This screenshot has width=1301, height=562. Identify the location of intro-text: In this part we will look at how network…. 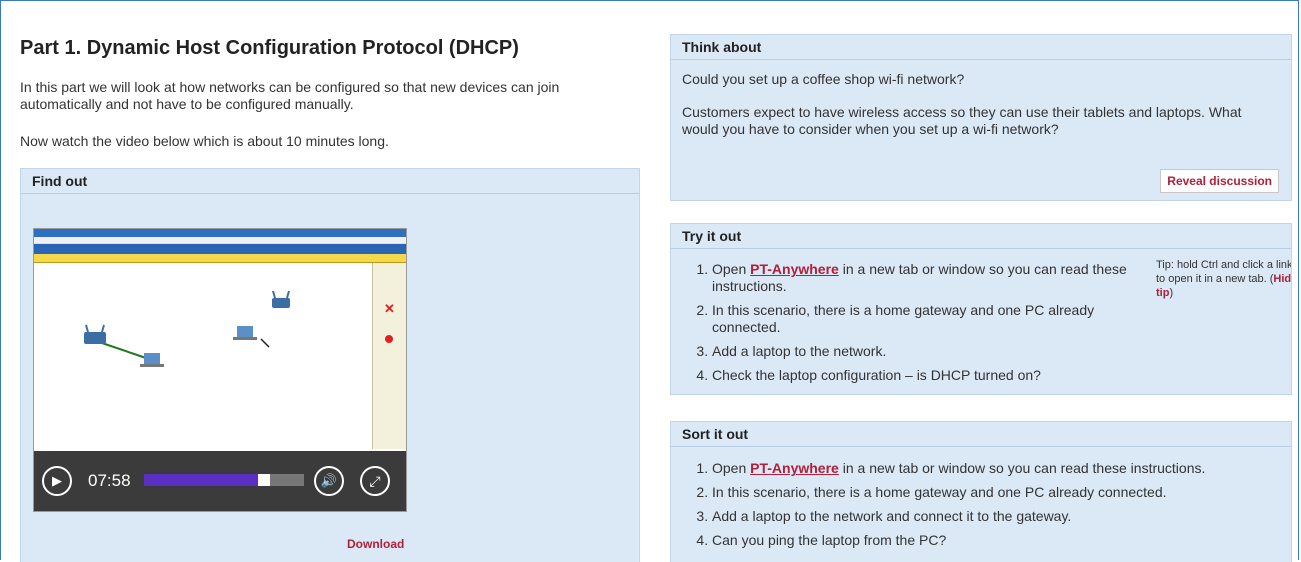
(290, 95).